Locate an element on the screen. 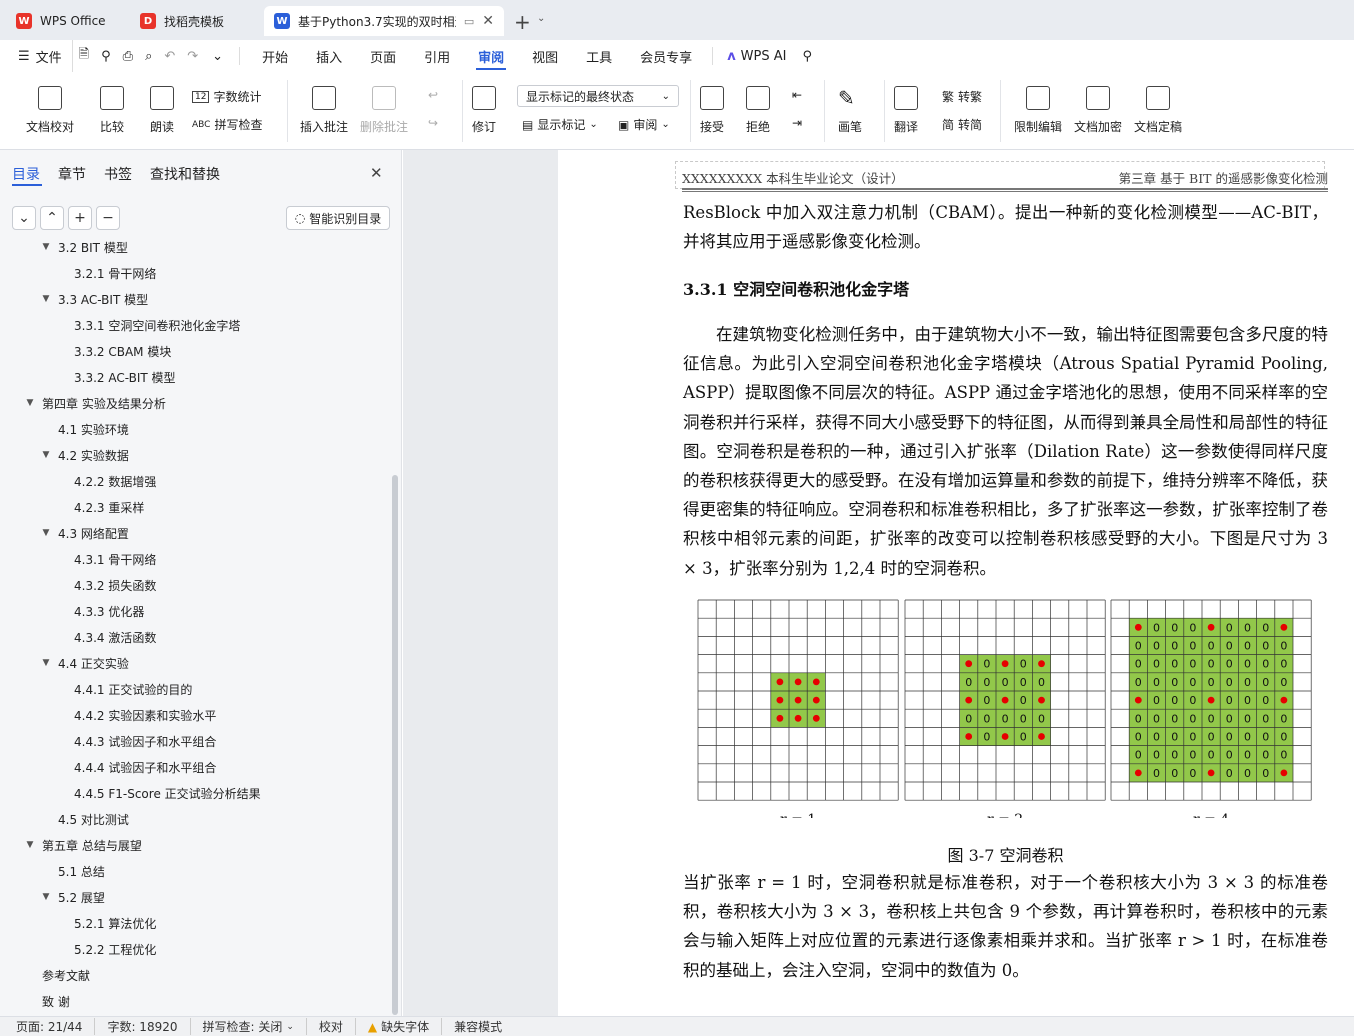  toc-item: 4.2.2 数据增强 is located at coordinates (106, 481).